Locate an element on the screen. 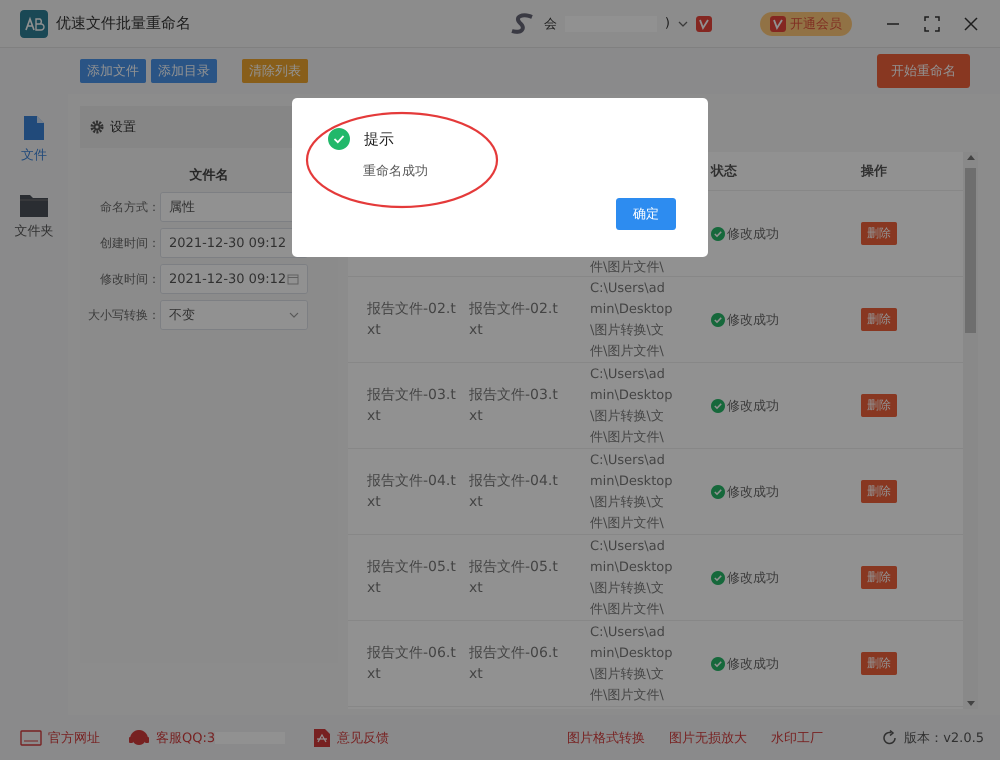  scrollbar-thumb is located at coordinates (970, 250).